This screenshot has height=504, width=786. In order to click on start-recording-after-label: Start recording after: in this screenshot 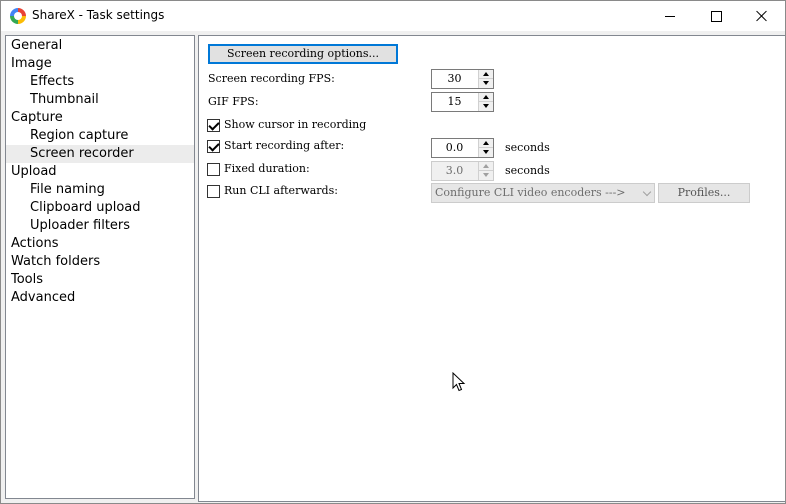, I will do `click(284, 146)`.